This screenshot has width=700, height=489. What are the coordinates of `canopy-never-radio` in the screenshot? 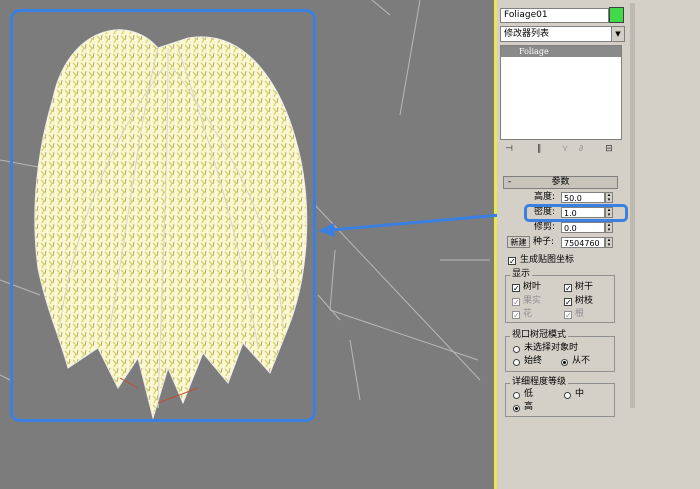 It's located at (564, 362).